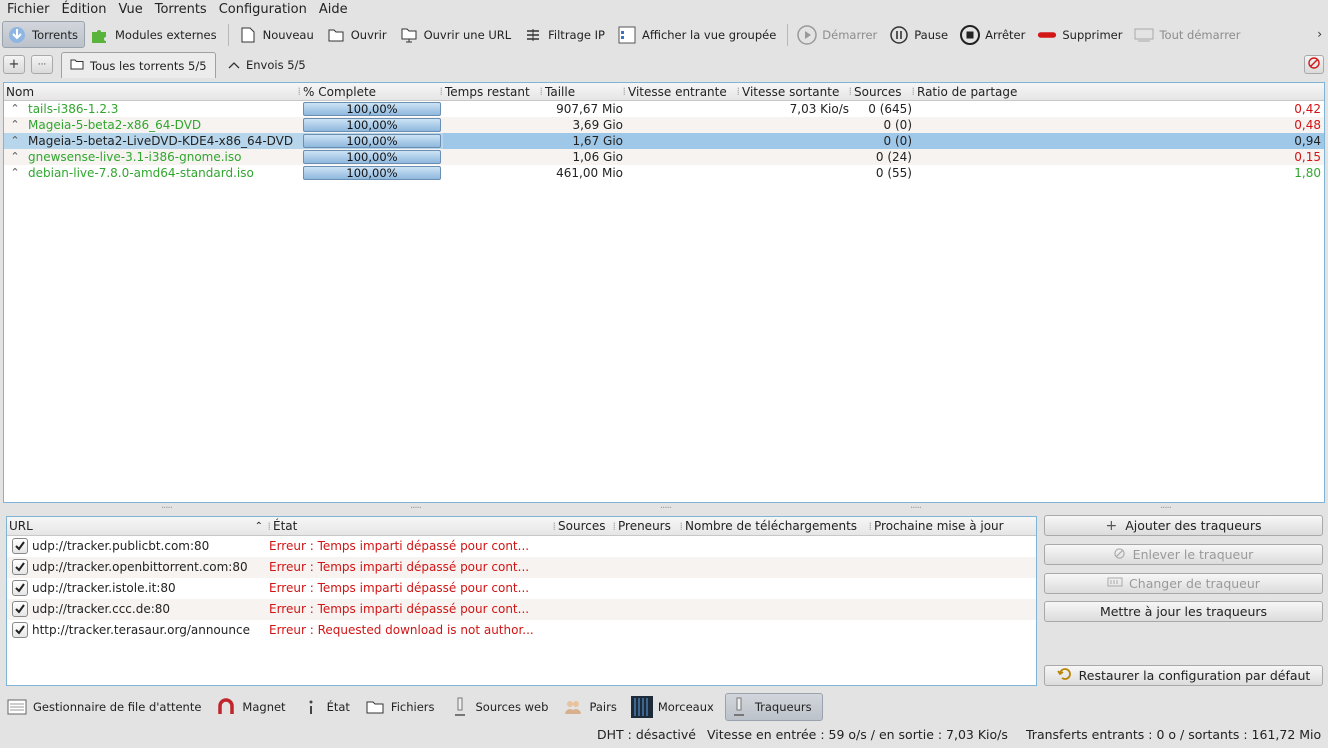 The height and width of the screenshot is (748, 1328). What do you see at coordinates (28, 10) in the screenshot?
I see `menu-file: Fichier` at bounding box center [28, 10].